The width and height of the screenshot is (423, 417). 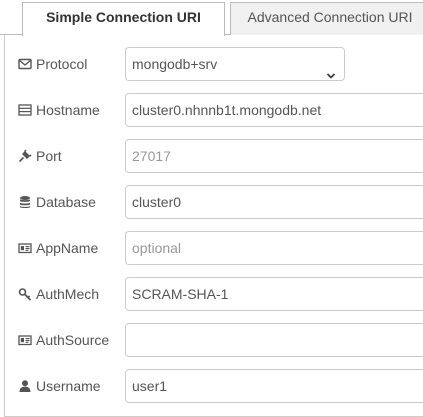 I want to click on envelope-icon, so click(x=25, y=64).